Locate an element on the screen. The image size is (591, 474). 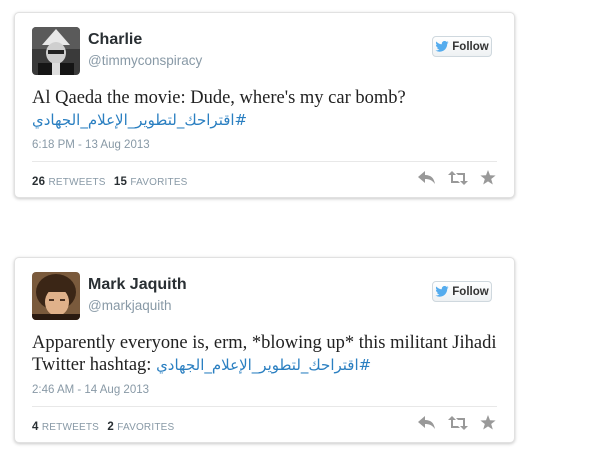
retweets-stat: 26 RETWEETS is located at coordinates (69, 182).